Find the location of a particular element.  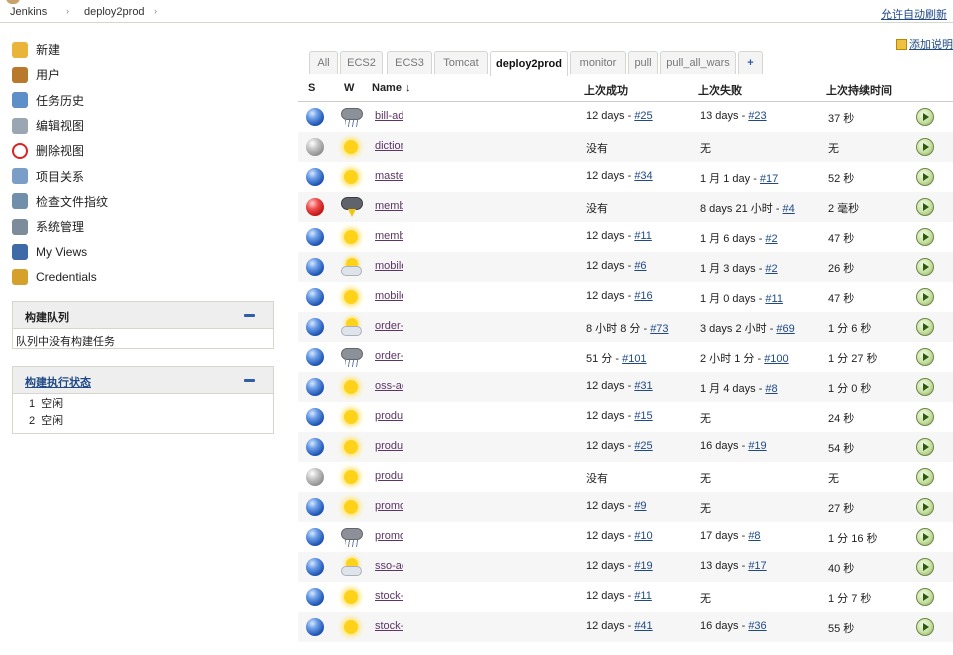

last-success-build-link: #34 is located at coordinates (643, 176).